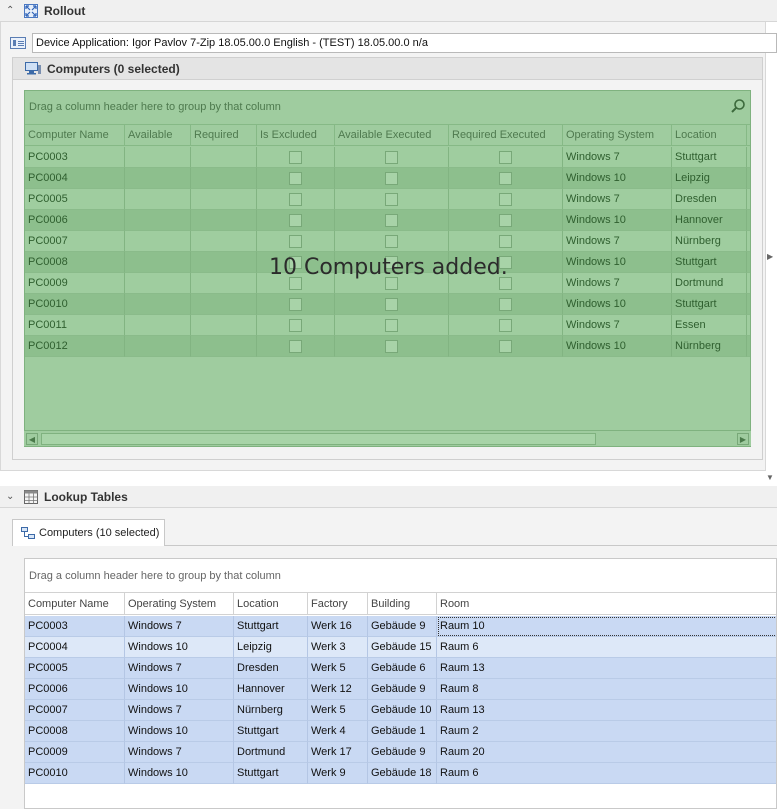 This screenshot has height=809, width=777. What do you see at coordinates (338, 773) in the screenshot?
I see `table-cell: Werk 9` at bounding box center [338, 773].